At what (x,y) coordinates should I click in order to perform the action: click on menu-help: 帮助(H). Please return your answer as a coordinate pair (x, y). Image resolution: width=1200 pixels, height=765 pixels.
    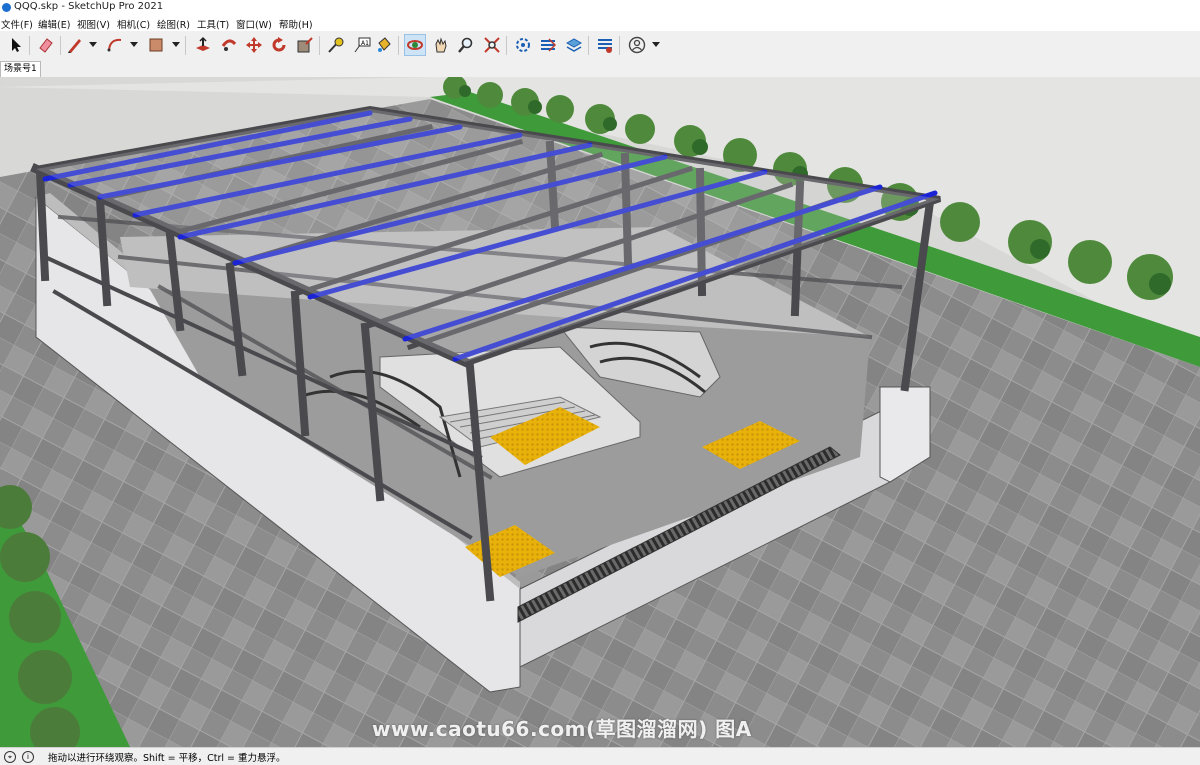
    Looking at the image, I should click on (296, 24).